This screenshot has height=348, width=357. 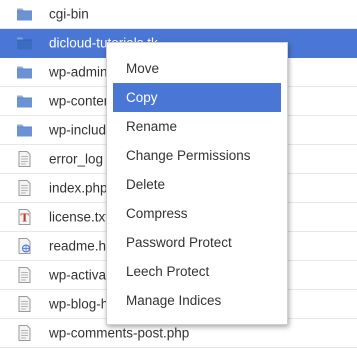 I want to click on file-name: error_log, so click(x=76, y=159).